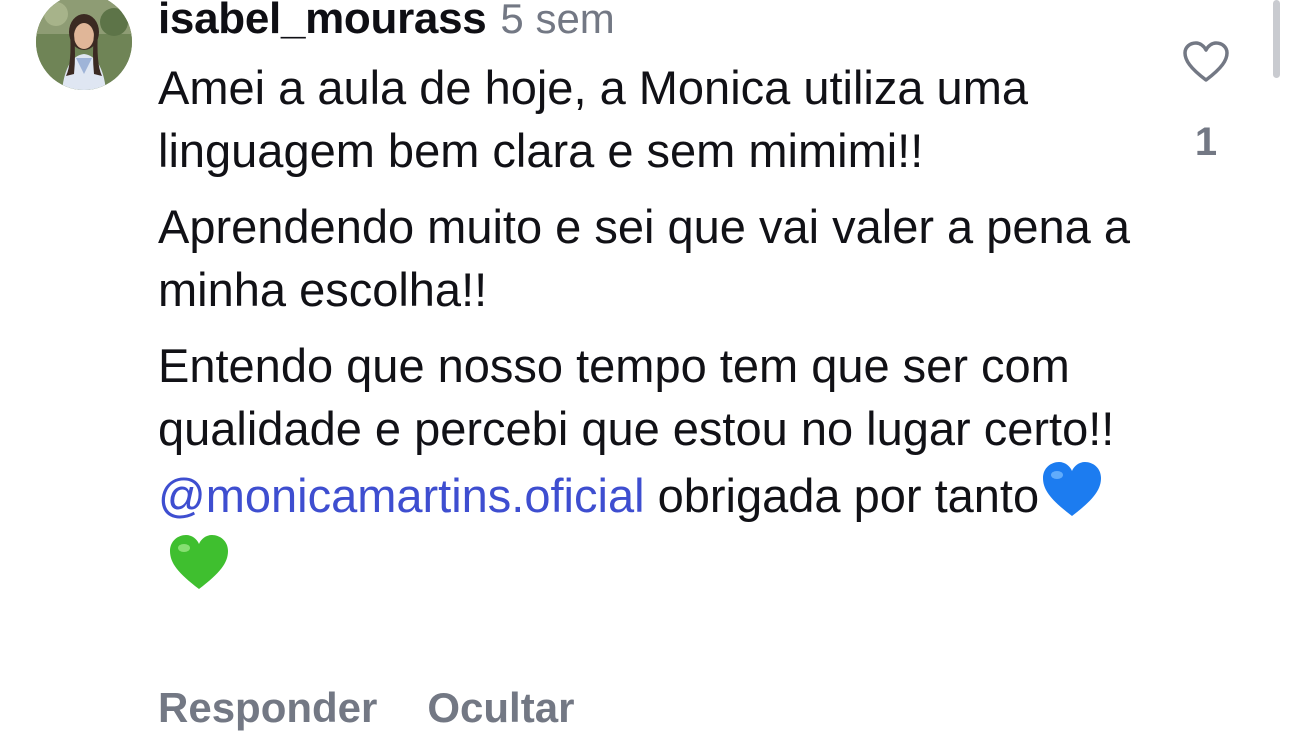 This screenshot has width=1290, height=736. What do you see at coordinates (500, 708) in the screenshot?
I see `hide-button: Ocultar` at bounding box center [500, 708].